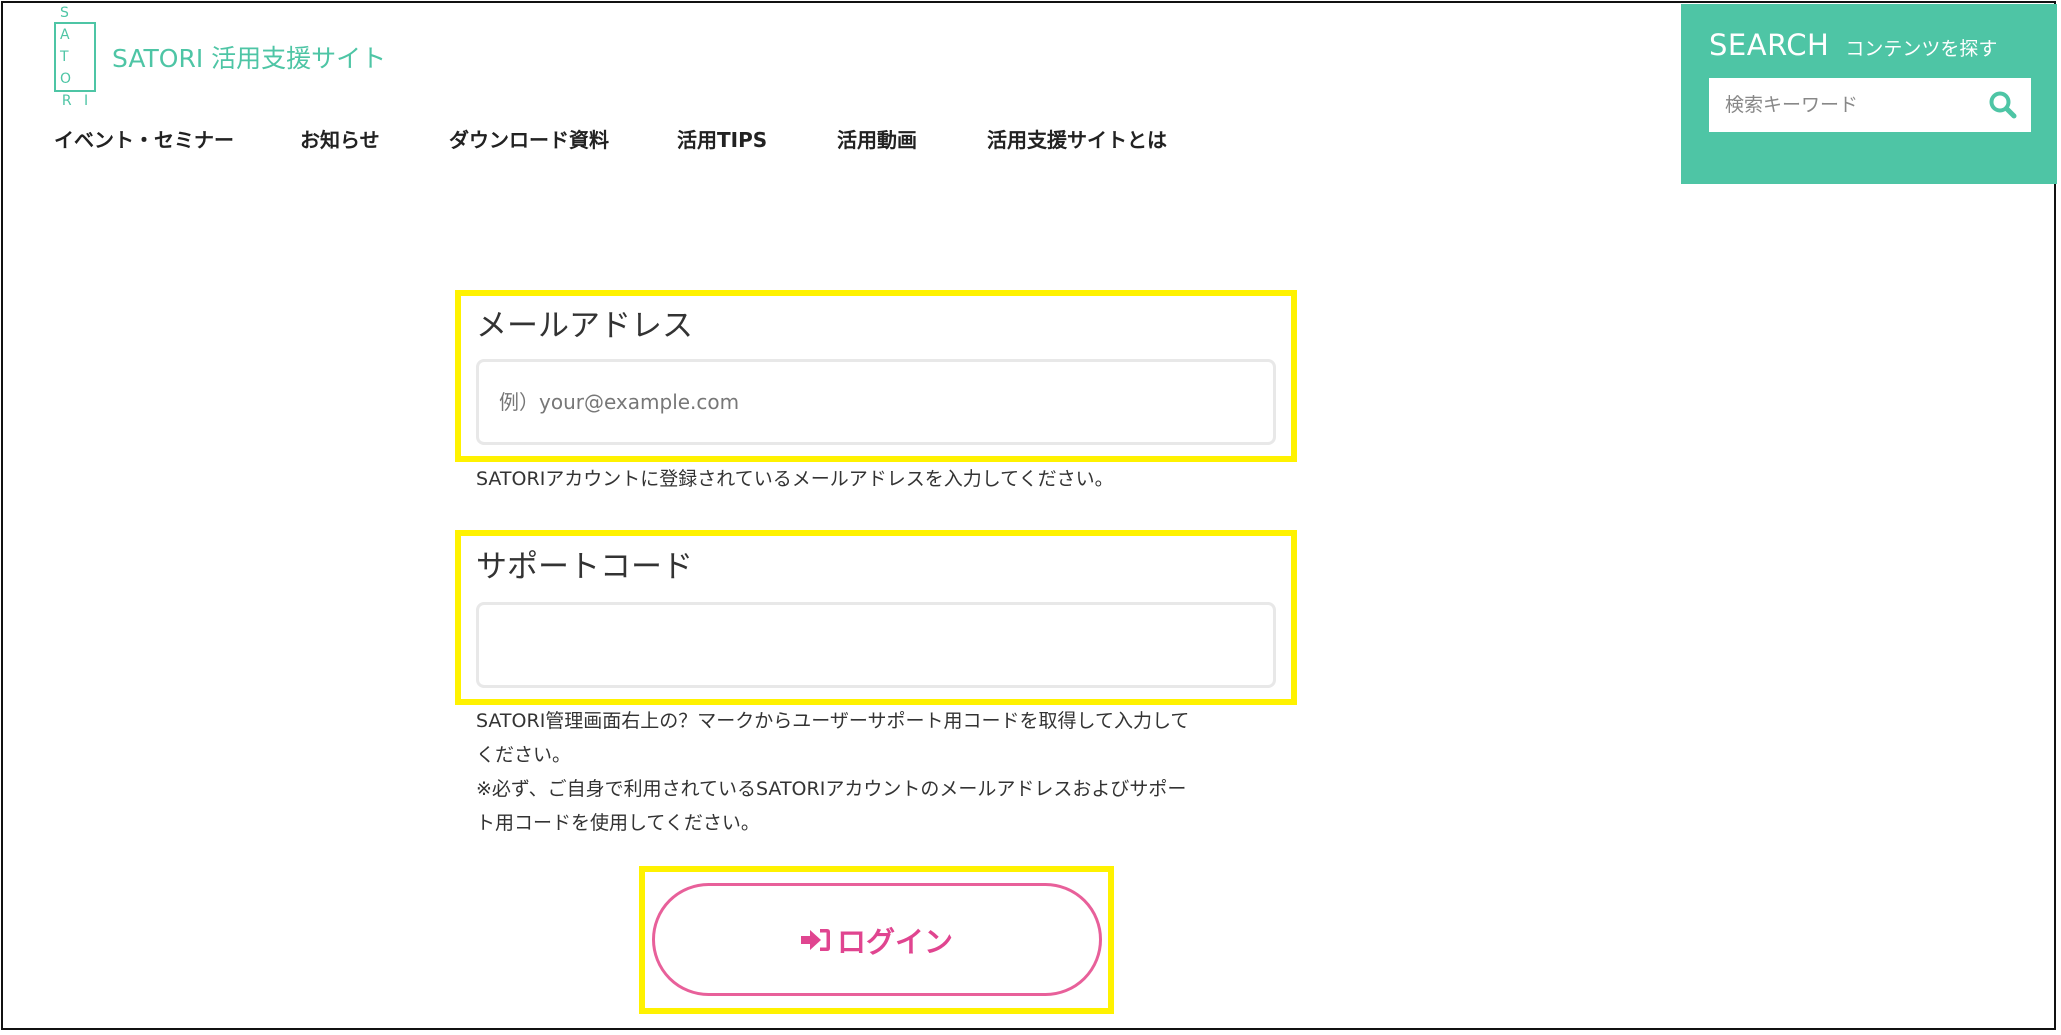 This screenshot has width=2061, height=1035. I want to click on login-button: ログイン, so click(877, 939).